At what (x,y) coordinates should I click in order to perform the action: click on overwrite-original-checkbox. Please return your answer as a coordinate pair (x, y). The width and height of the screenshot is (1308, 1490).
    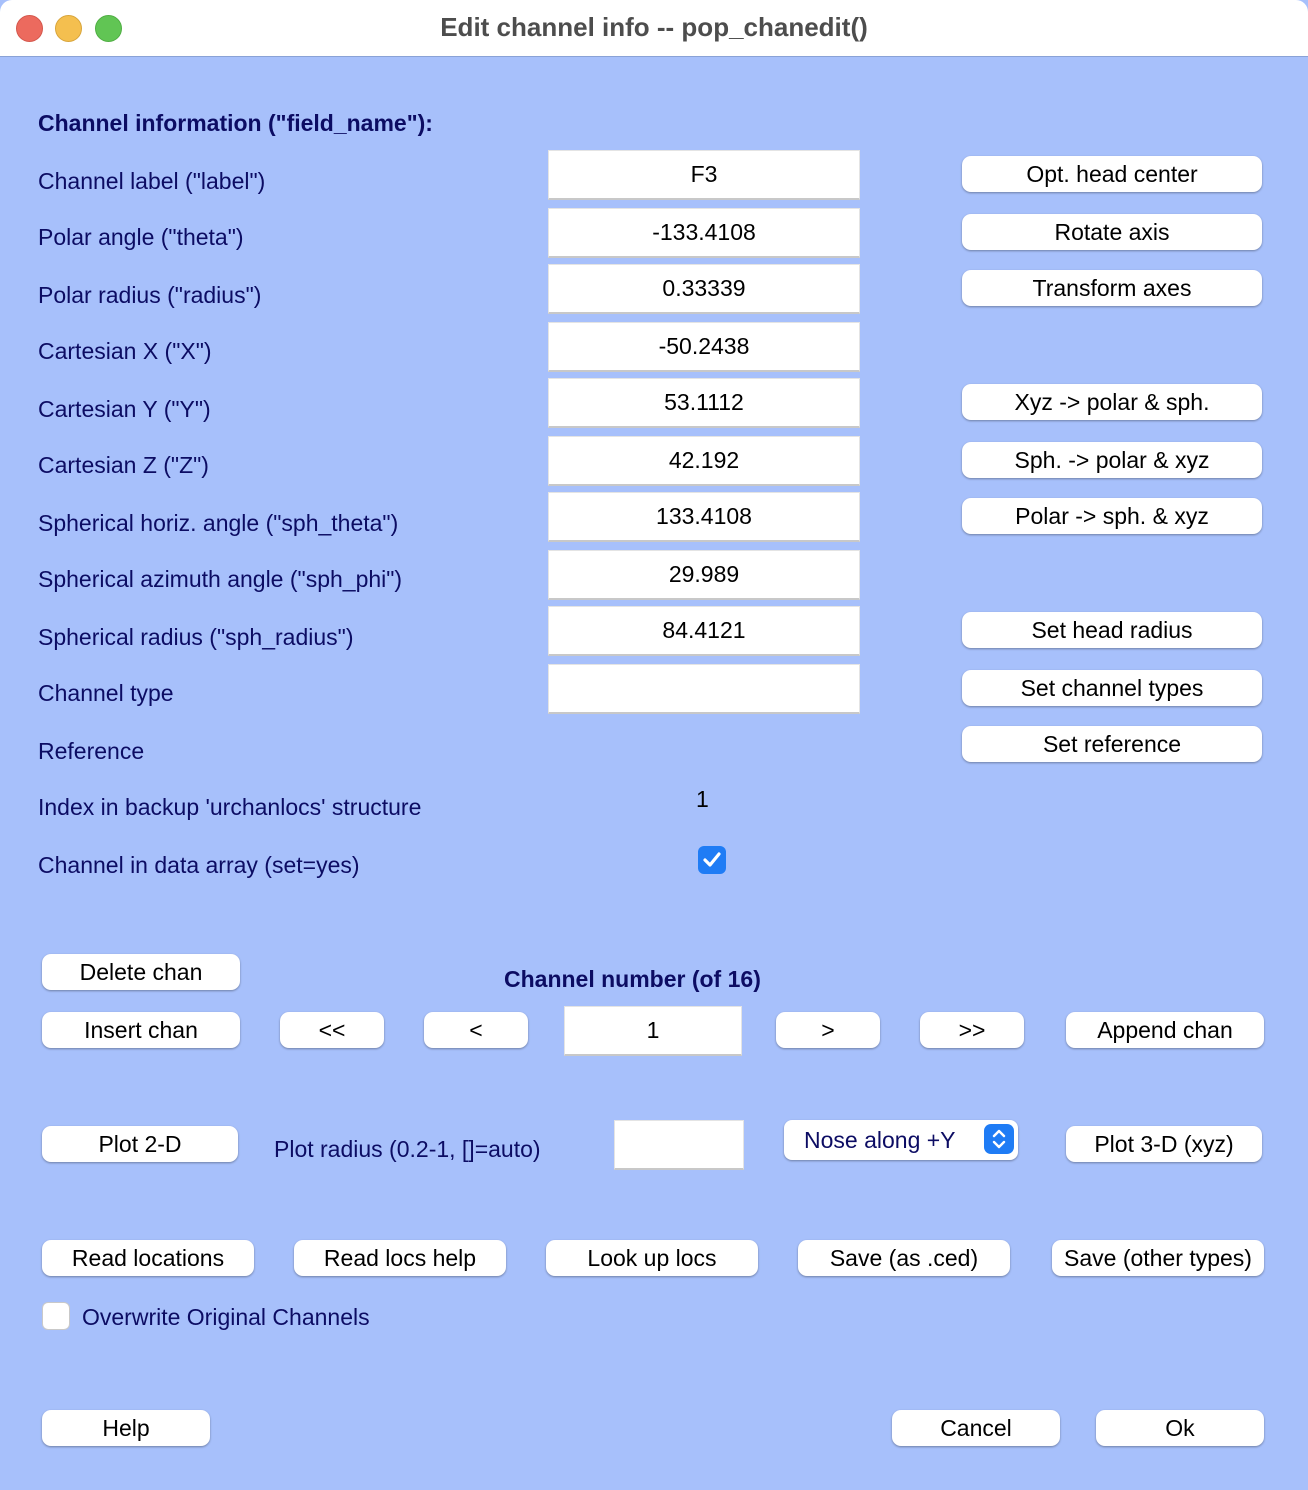
    Looking at the image, I should click on (56, 1316).